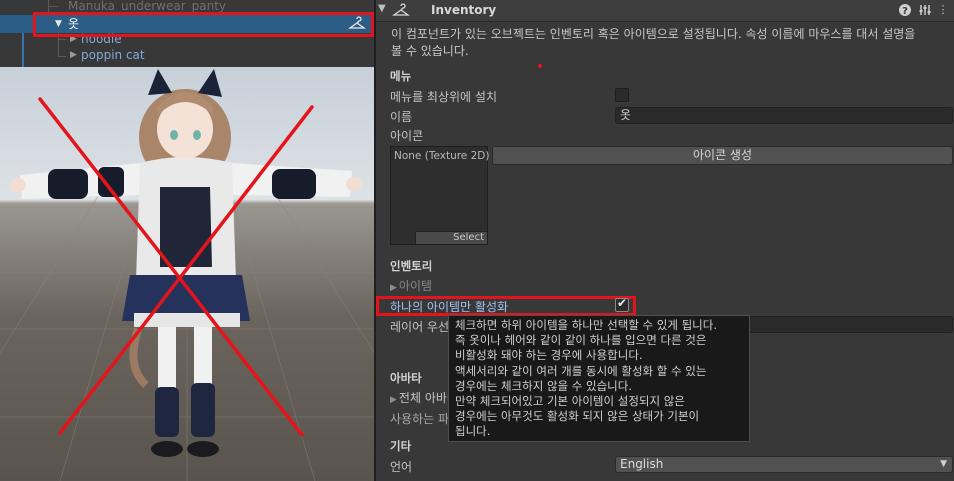 Image resolution: width=954 pixels, height=481 pixels. What do you see at coordinates (401, 11) in the screenshot?
I see `hanger-icon` at bounding box center [401, 11].